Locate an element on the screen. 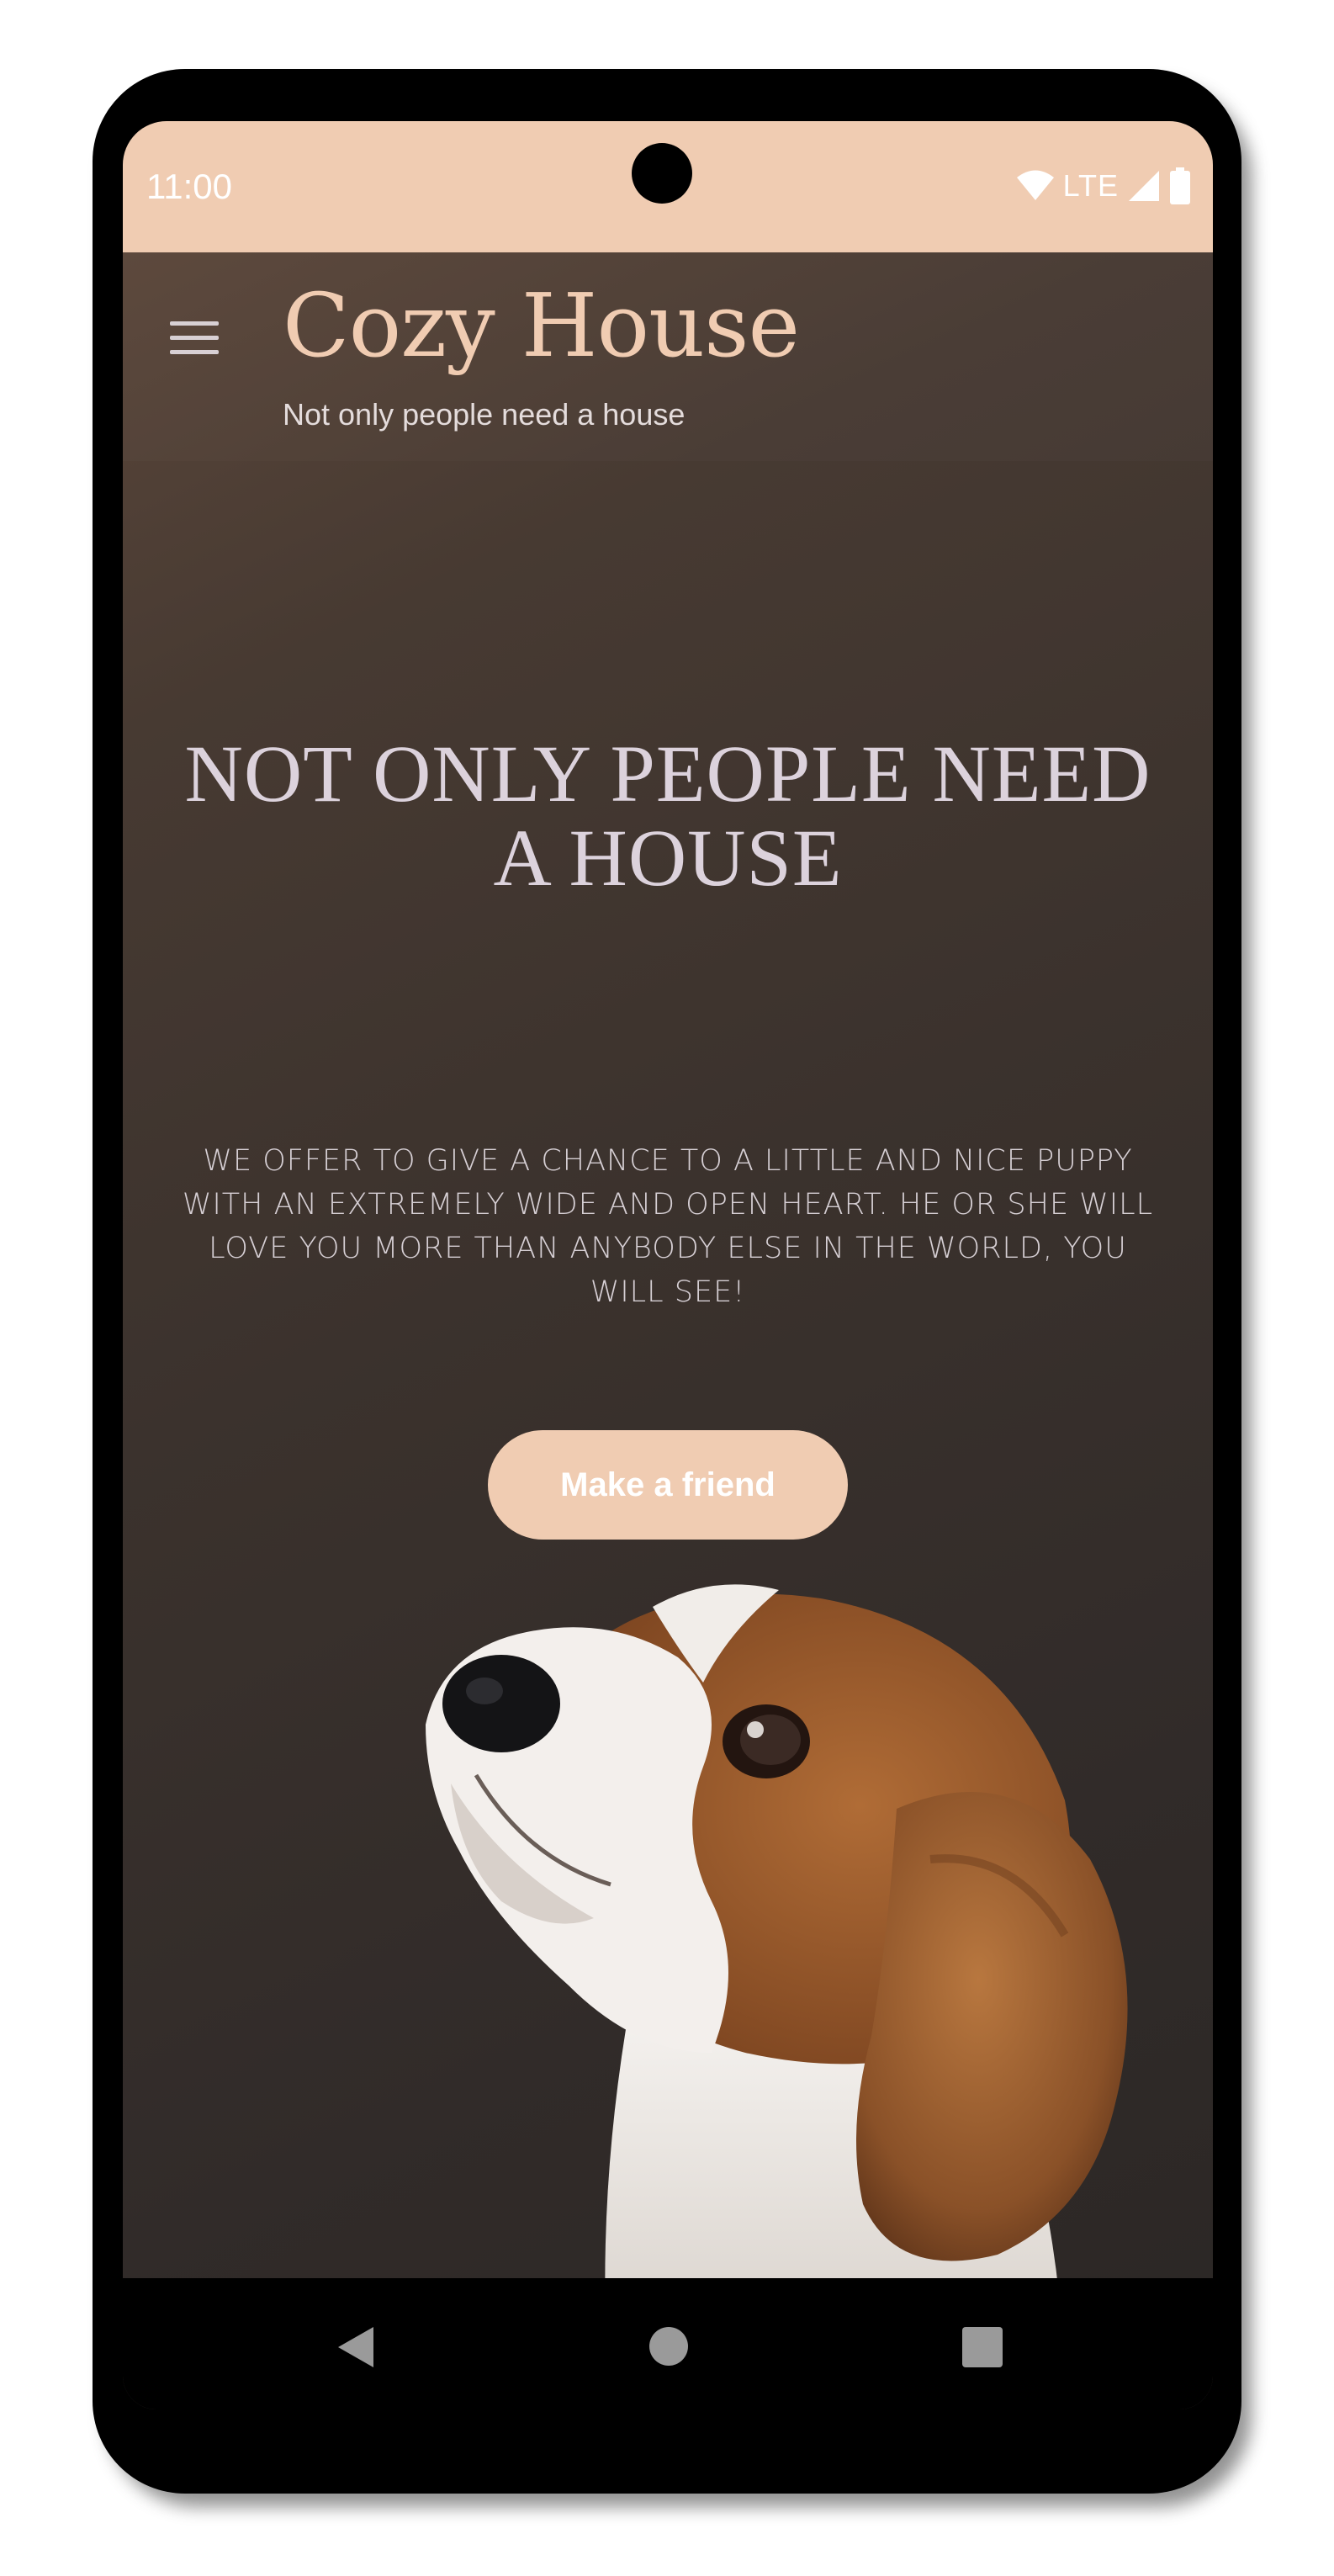  app-header: Cozy House Not only people need a house is located at coordinates (668, 356).